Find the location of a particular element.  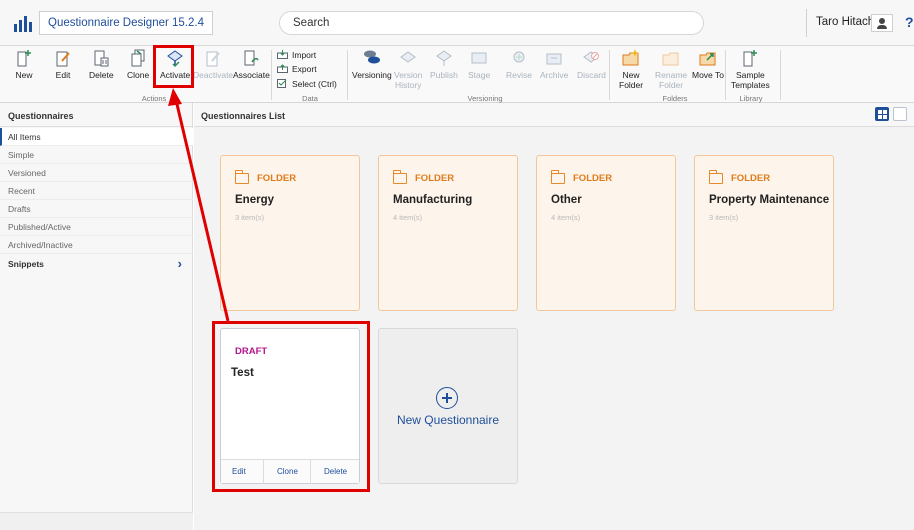

versioning-group-label: Versioning is located at coordinates (485, 98).